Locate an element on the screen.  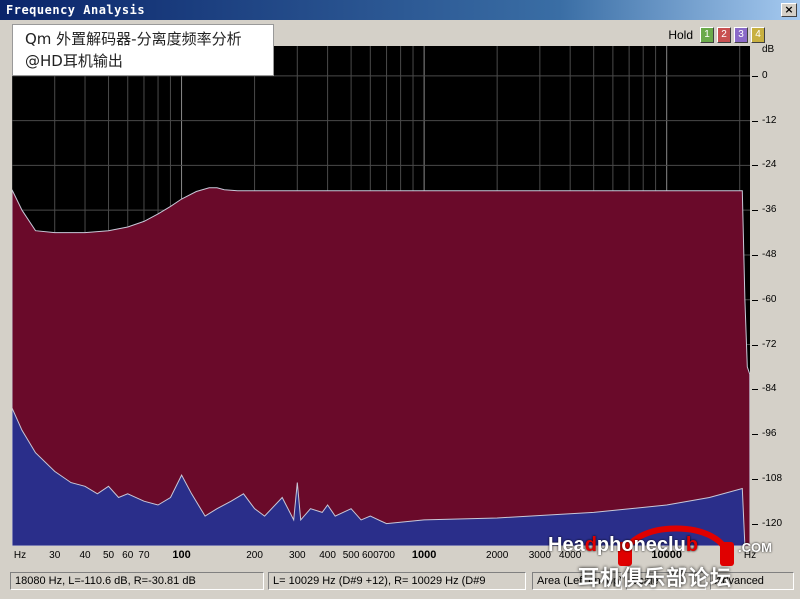
y-tick-label: -84 is located at coordinates (769, 389).